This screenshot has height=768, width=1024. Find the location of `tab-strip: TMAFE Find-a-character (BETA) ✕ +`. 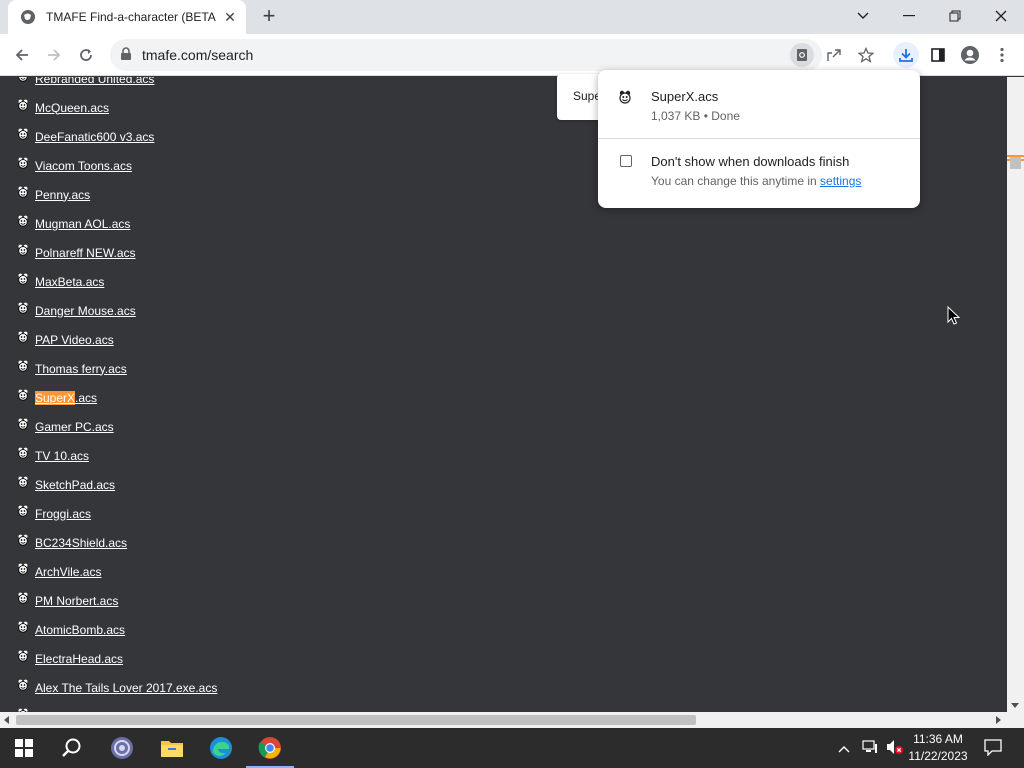

tab-strip: TMAFE Find-a-character (BETA) ✕ + is located at coordinates (512, 17).